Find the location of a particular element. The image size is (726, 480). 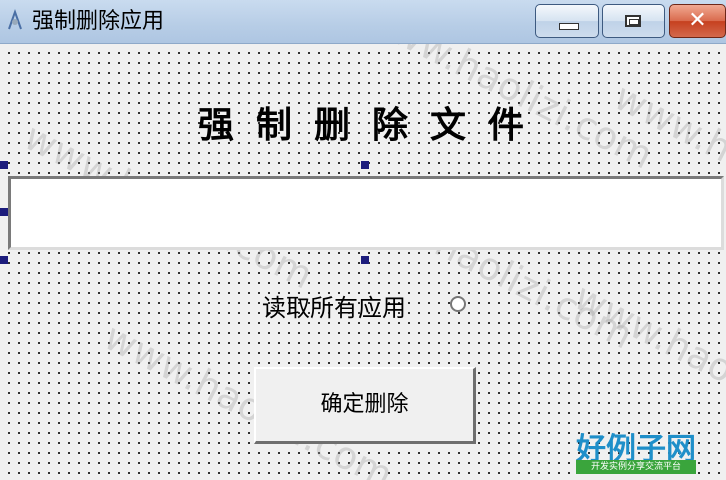

confirm-delete-button: 确定删除 is located at coordinates (365, 405).